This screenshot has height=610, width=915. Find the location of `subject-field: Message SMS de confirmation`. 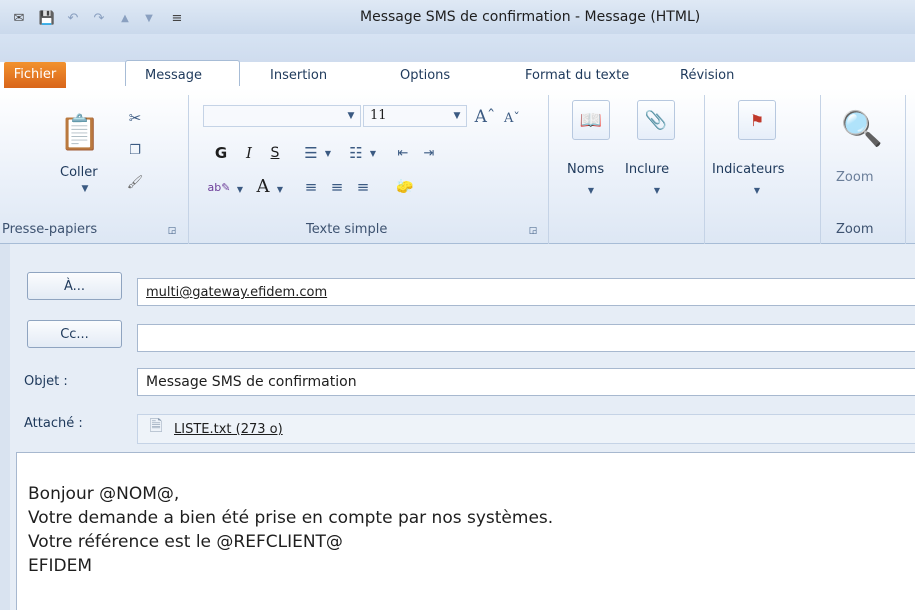

subject-field: Message SMS de confirmation is located at coordinates (526, 382).